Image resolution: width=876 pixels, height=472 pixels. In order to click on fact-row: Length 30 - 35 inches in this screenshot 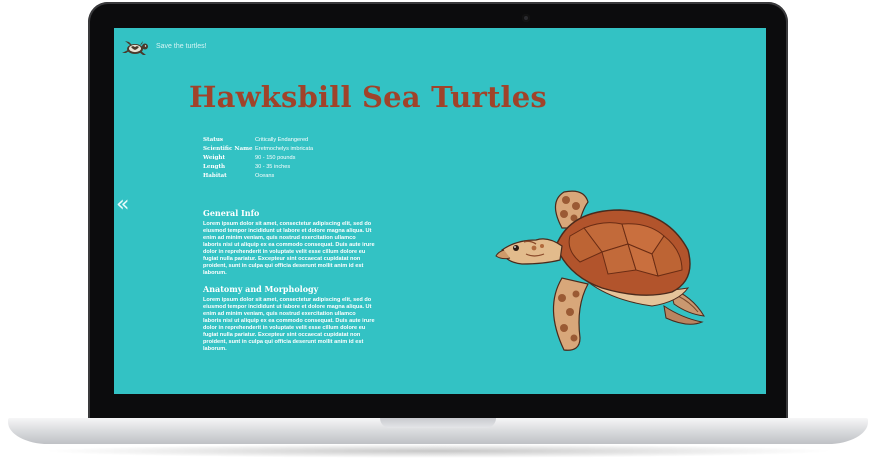, I will do `click(258, 167)`.